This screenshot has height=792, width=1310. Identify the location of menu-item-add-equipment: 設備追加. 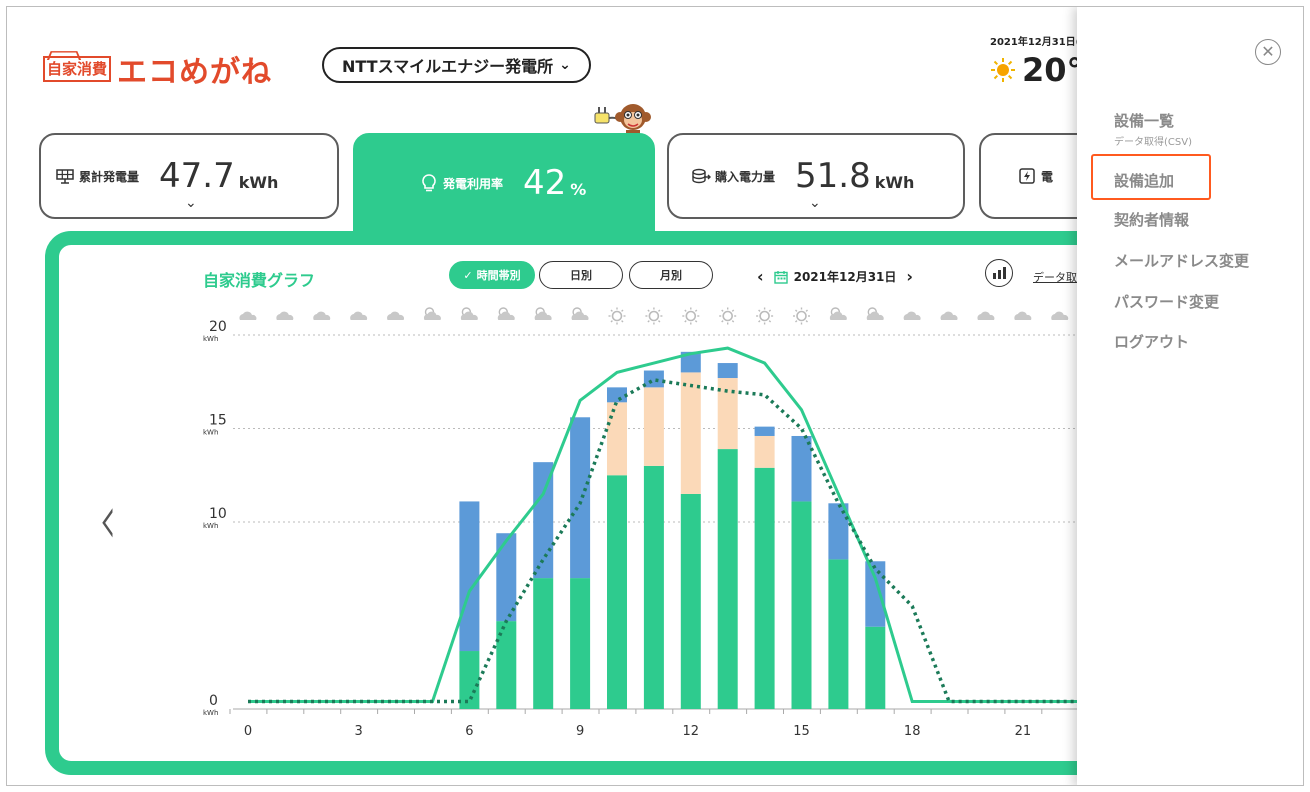
(1144, 180).